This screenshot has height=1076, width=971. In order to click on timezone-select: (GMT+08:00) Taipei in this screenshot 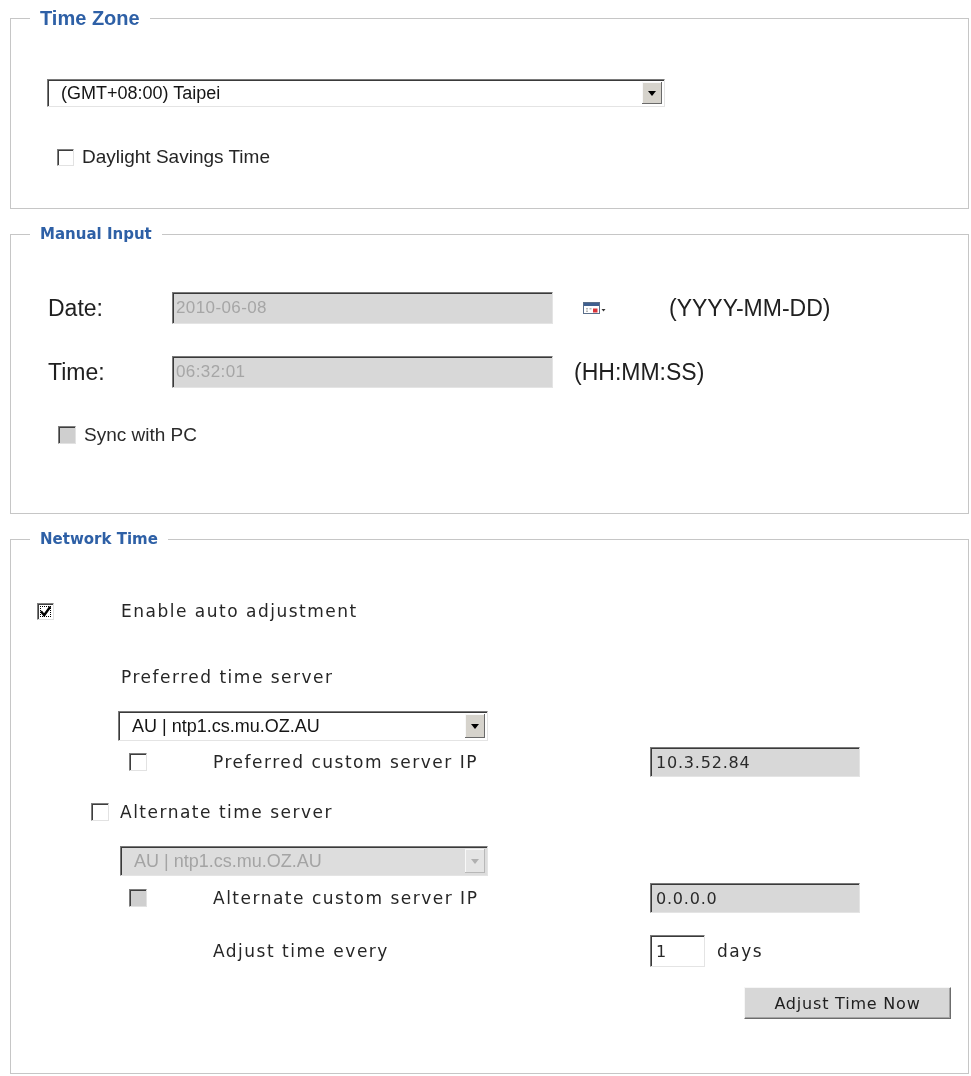, I will do `click(356, 93)`.